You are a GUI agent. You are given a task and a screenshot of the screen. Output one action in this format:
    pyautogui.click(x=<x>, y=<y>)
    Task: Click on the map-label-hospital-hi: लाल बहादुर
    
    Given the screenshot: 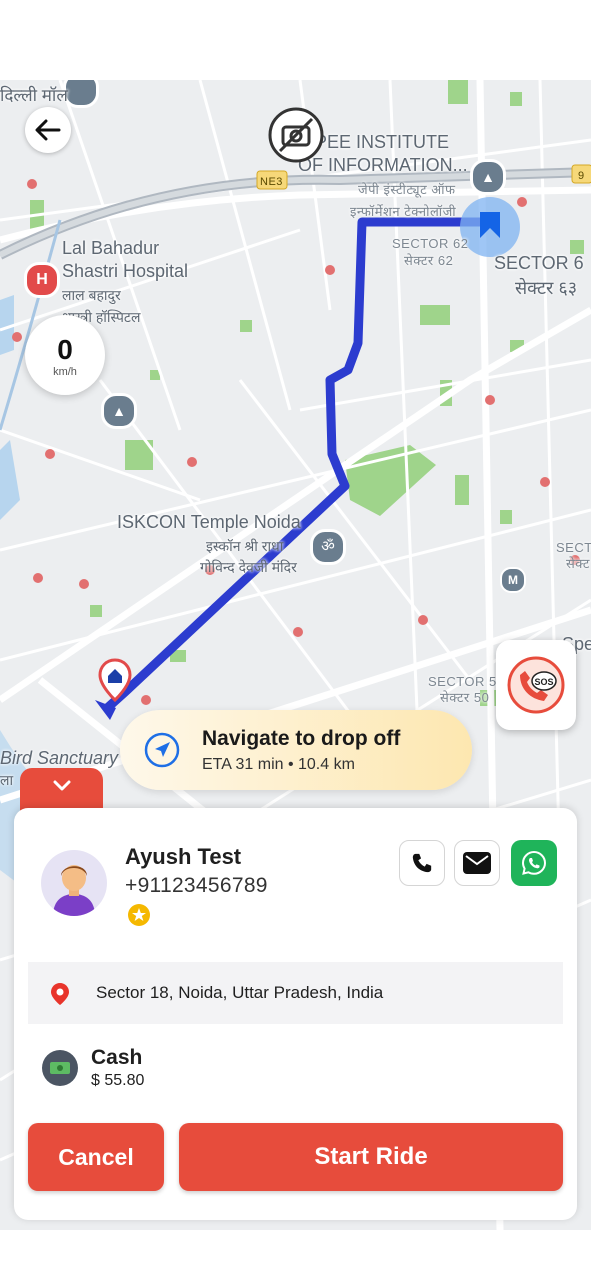 What is the action you would take?
    pyautogui.click(x=91, y=295)
    